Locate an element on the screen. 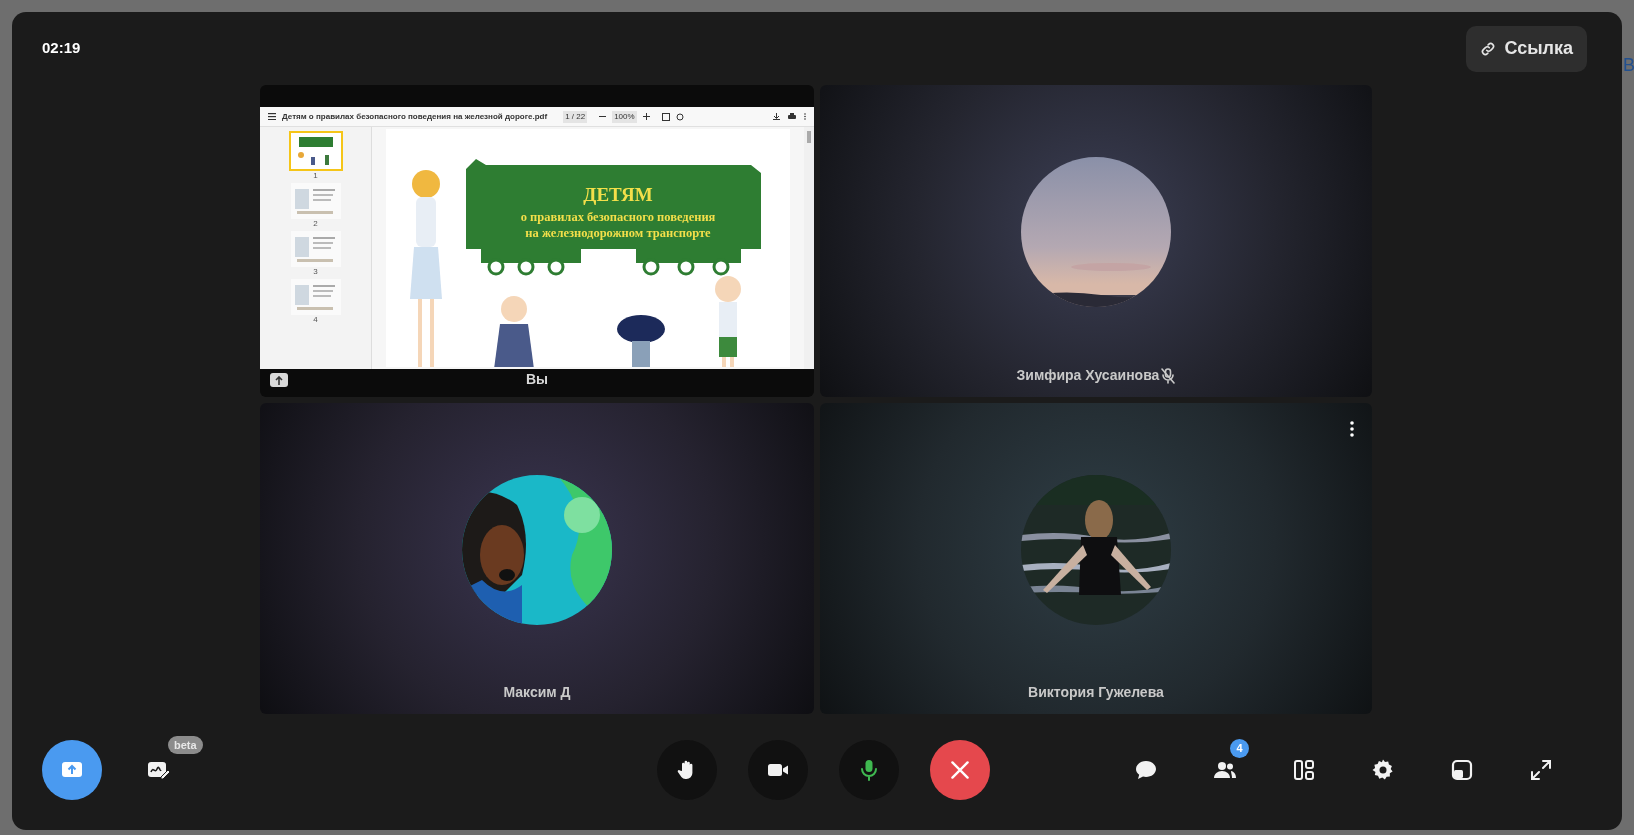  page-label: 3 is located at coordinates (315, 272).